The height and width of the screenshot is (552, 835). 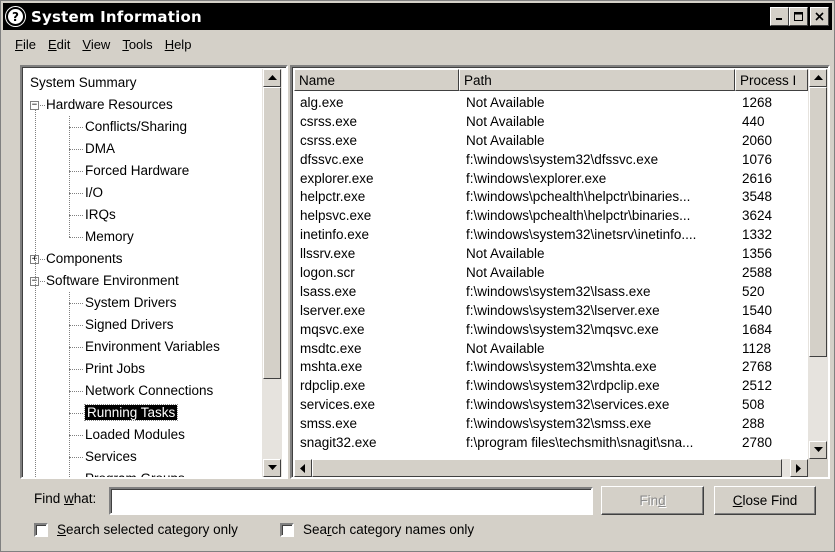 I want to click on tree-item-label: Conflicts/Sharing, so click(x=136, y=126).